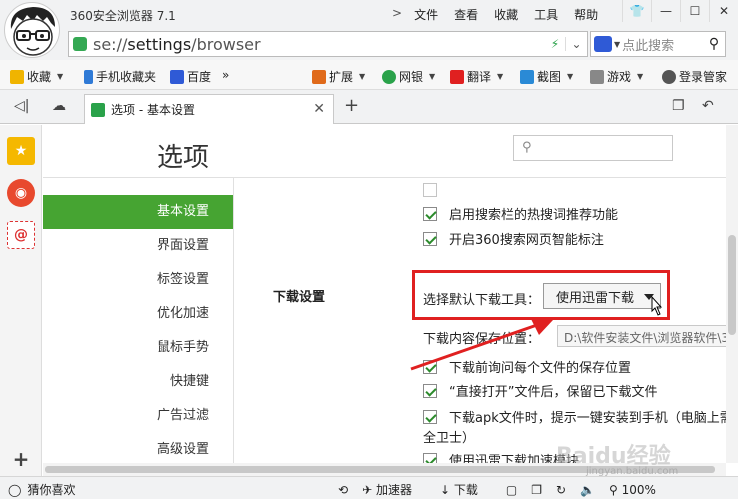 The image size is (738, 499). I want to click on bookmarks-more: », so click(225, 75).